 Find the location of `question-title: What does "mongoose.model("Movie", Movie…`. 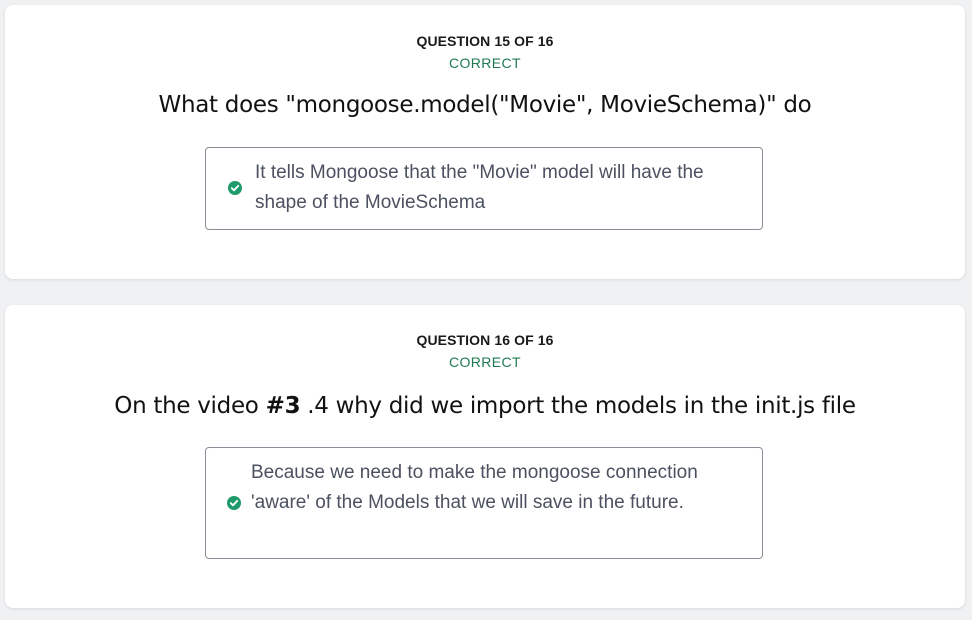

question-title: What does "mongoose.model("Movie", Movie… is located at coordinates (485, 105).